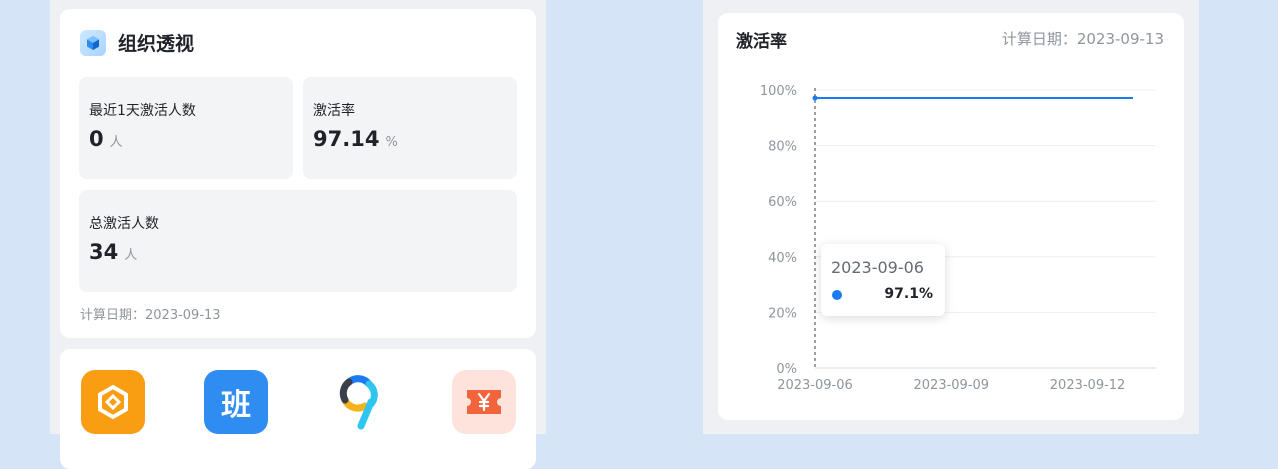 Image resolution: width=1278 pixels, height=469 pixels. Describe the element at coordinates (484, 402) in the screenshot. I see `ticket-yen-app-icon` at that location.